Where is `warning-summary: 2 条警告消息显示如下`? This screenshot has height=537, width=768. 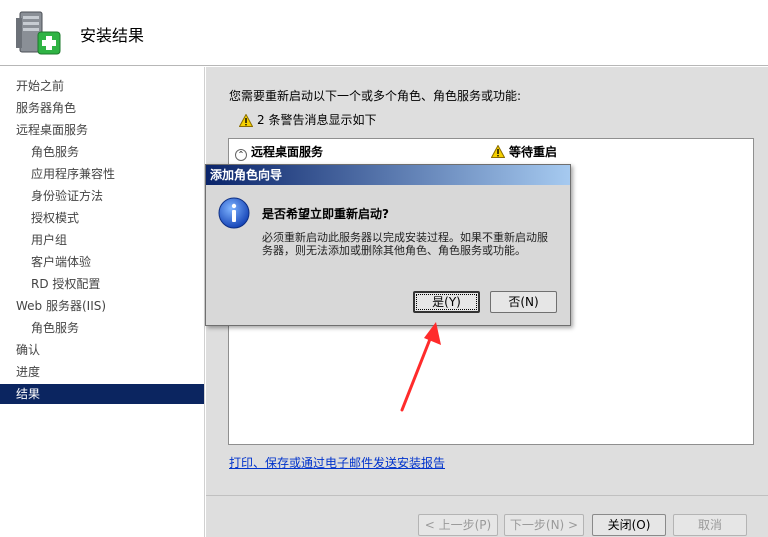 warning-summary: 2 条警告消息显示如下 is located at coordinates (307, 119).